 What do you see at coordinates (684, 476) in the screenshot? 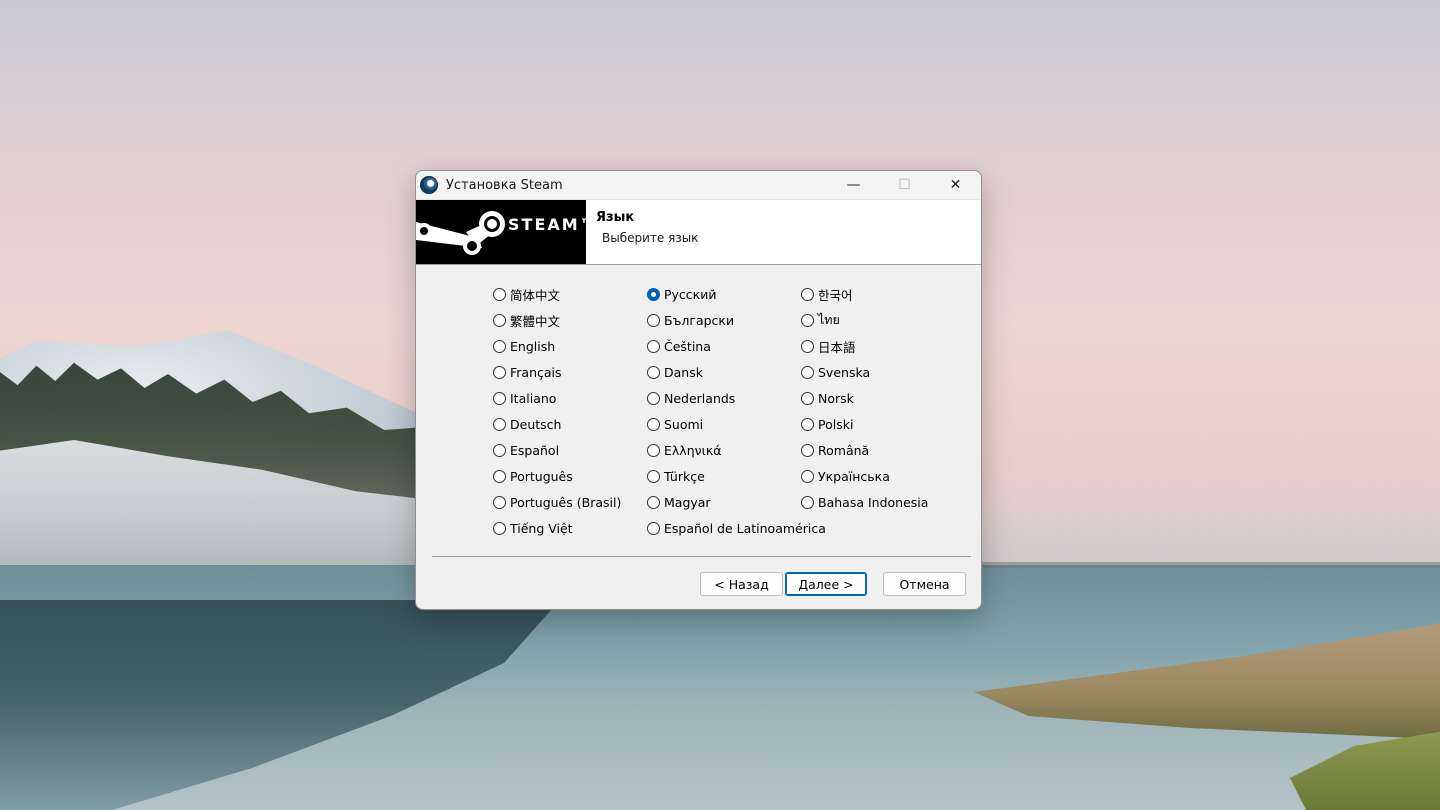
I see `language-label: Türkçe` at bounding box center [684, 476].